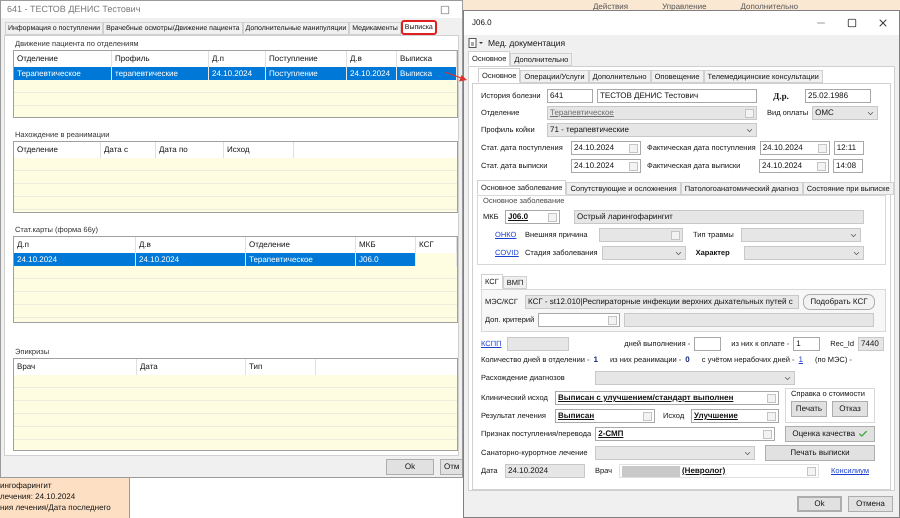  What do you see at coordinates (38, 496) in the screenshot?
I see `note-line: лечения: 24.10.2024` at bounding box center [38, 496].